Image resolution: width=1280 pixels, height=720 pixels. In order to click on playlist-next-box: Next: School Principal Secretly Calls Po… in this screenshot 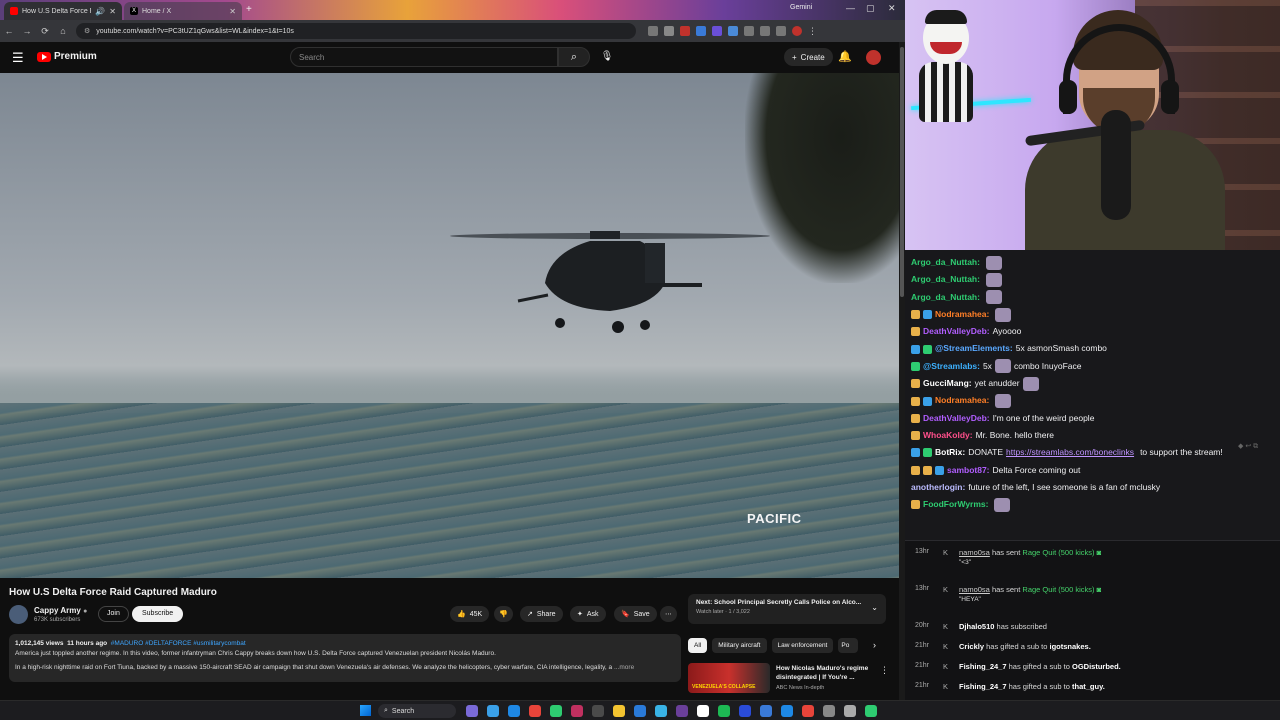, I will do `click(787, 609)`.